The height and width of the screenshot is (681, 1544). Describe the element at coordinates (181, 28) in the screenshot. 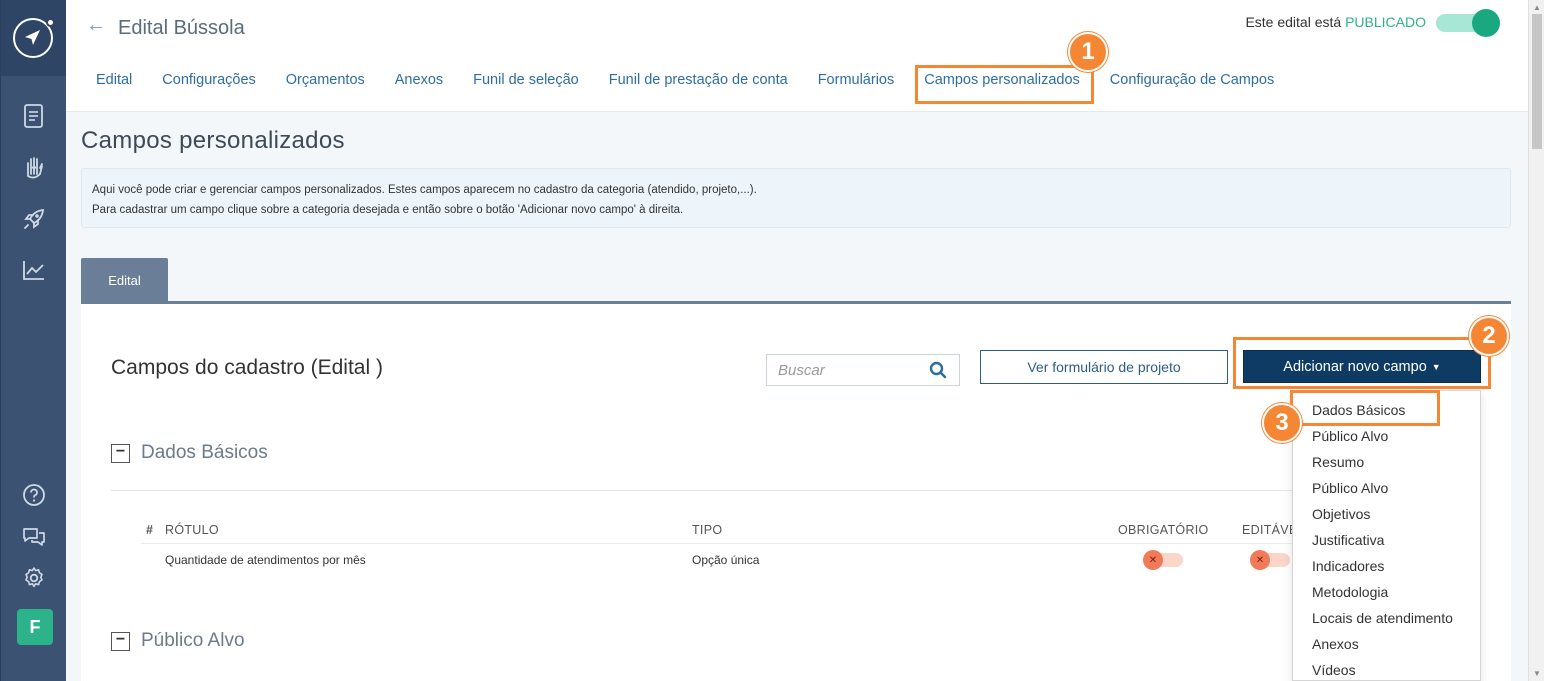

I see `page-title: Edital Bússola` at that location.